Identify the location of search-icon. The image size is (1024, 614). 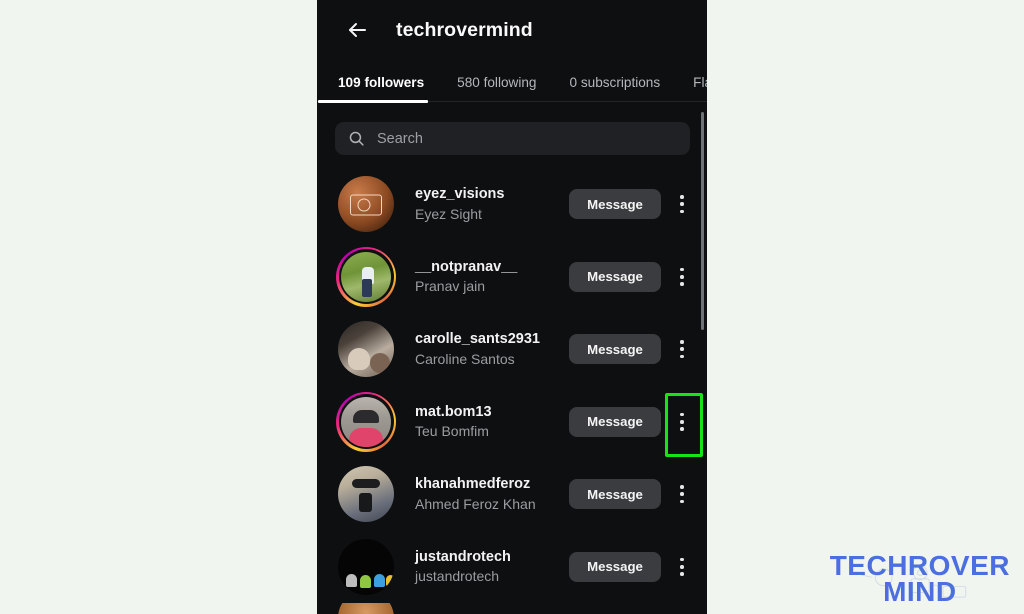
(356, 138).